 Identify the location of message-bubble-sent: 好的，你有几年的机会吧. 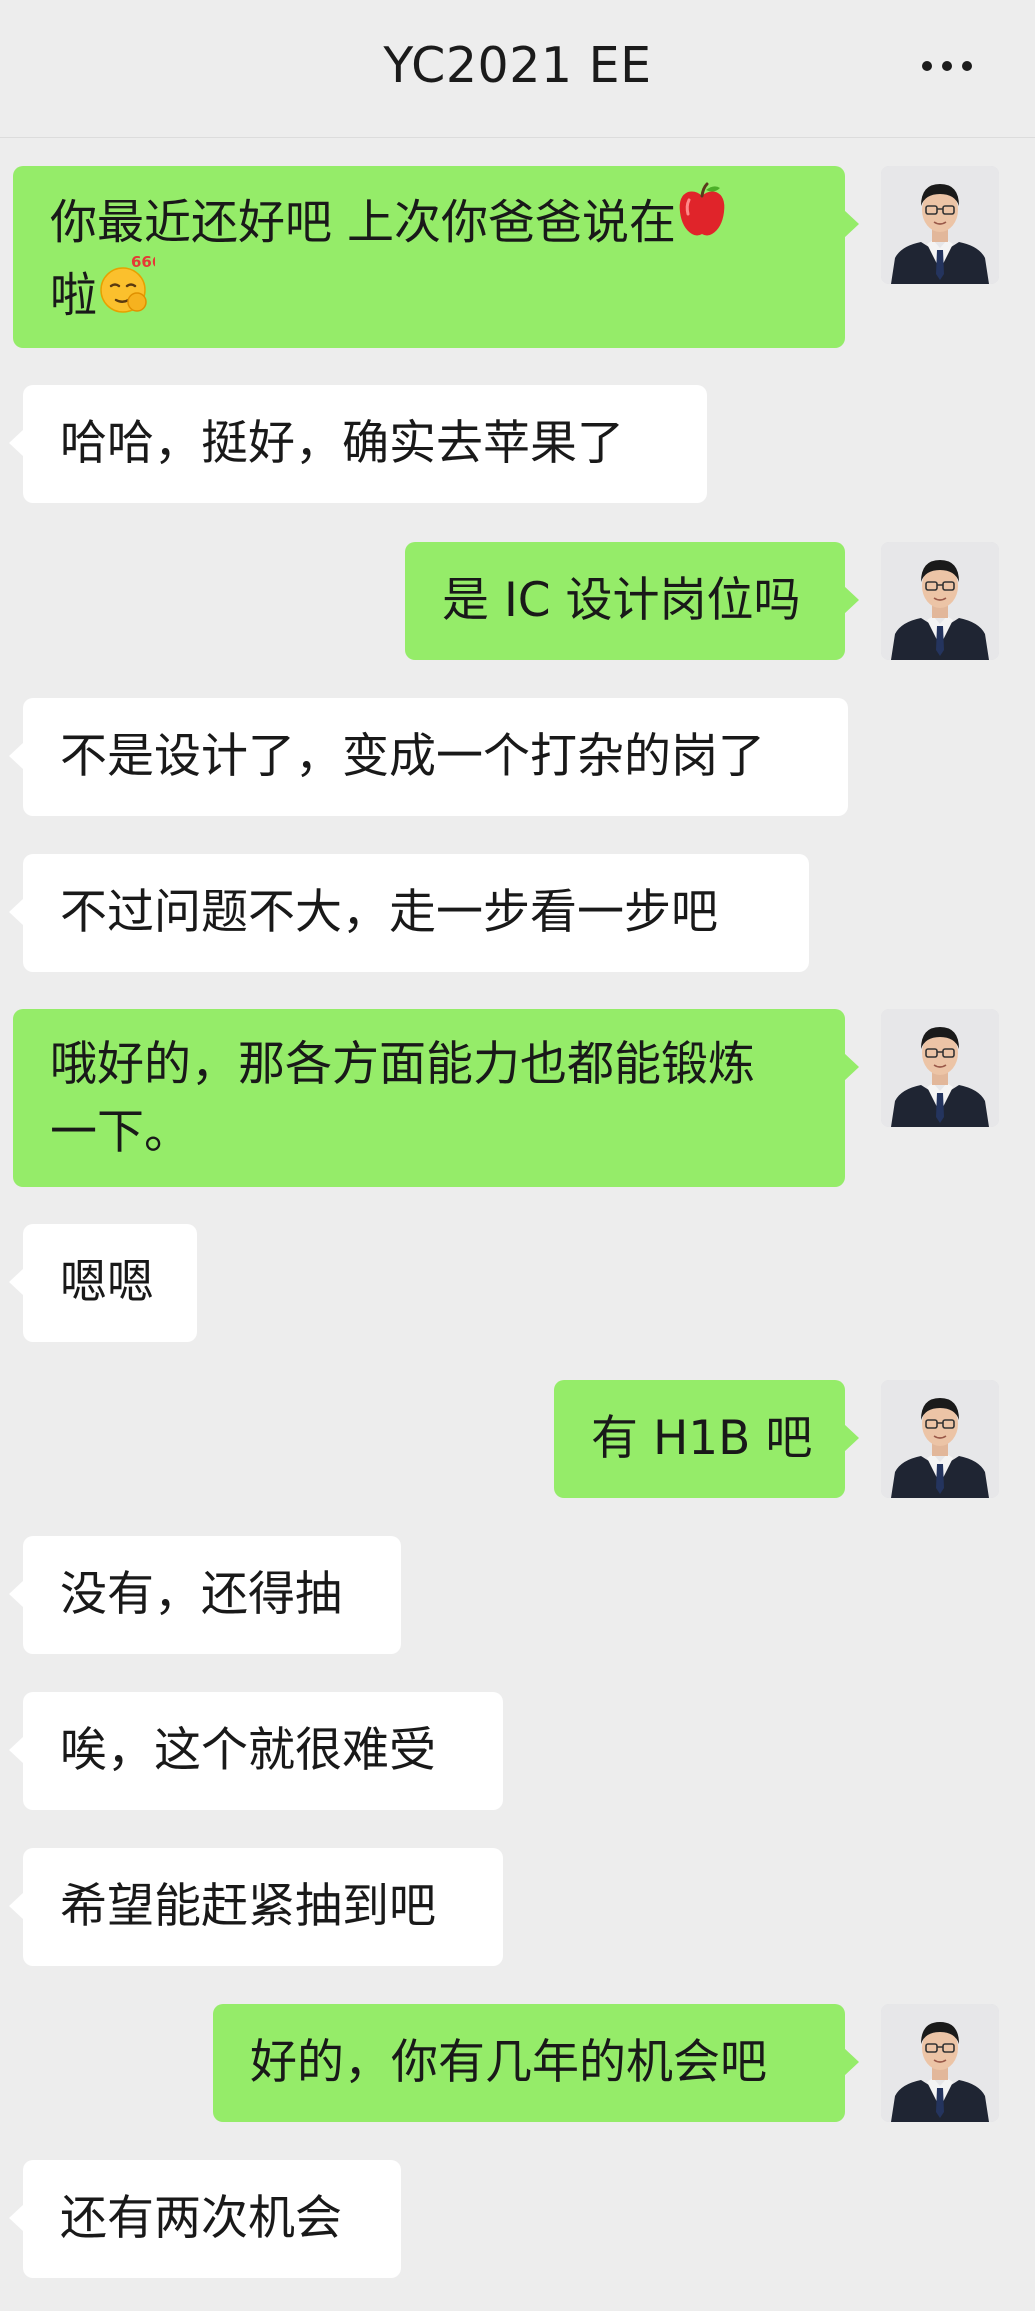
(536, 2063).